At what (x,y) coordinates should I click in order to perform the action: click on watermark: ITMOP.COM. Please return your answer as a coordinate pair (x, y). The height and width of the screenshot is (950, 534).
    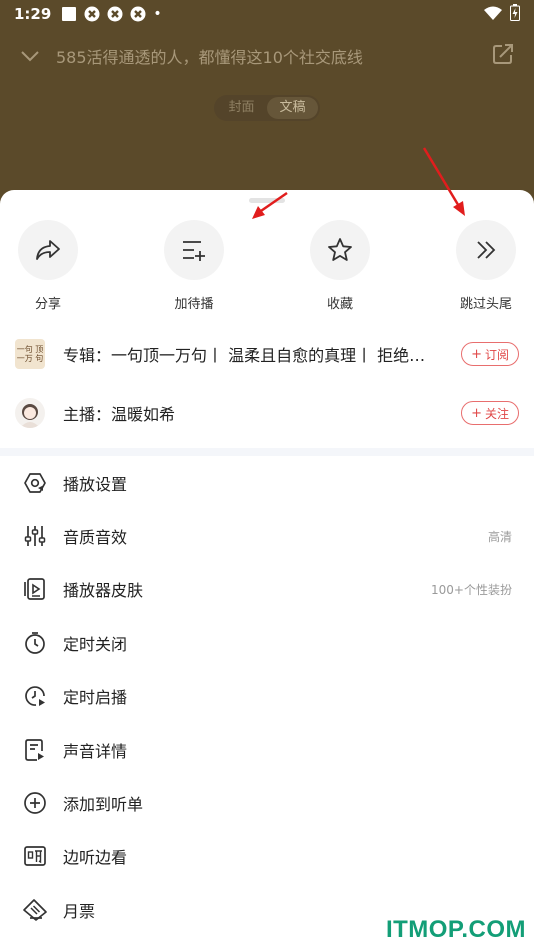
    Looking at the image, I should click on (455, 929).